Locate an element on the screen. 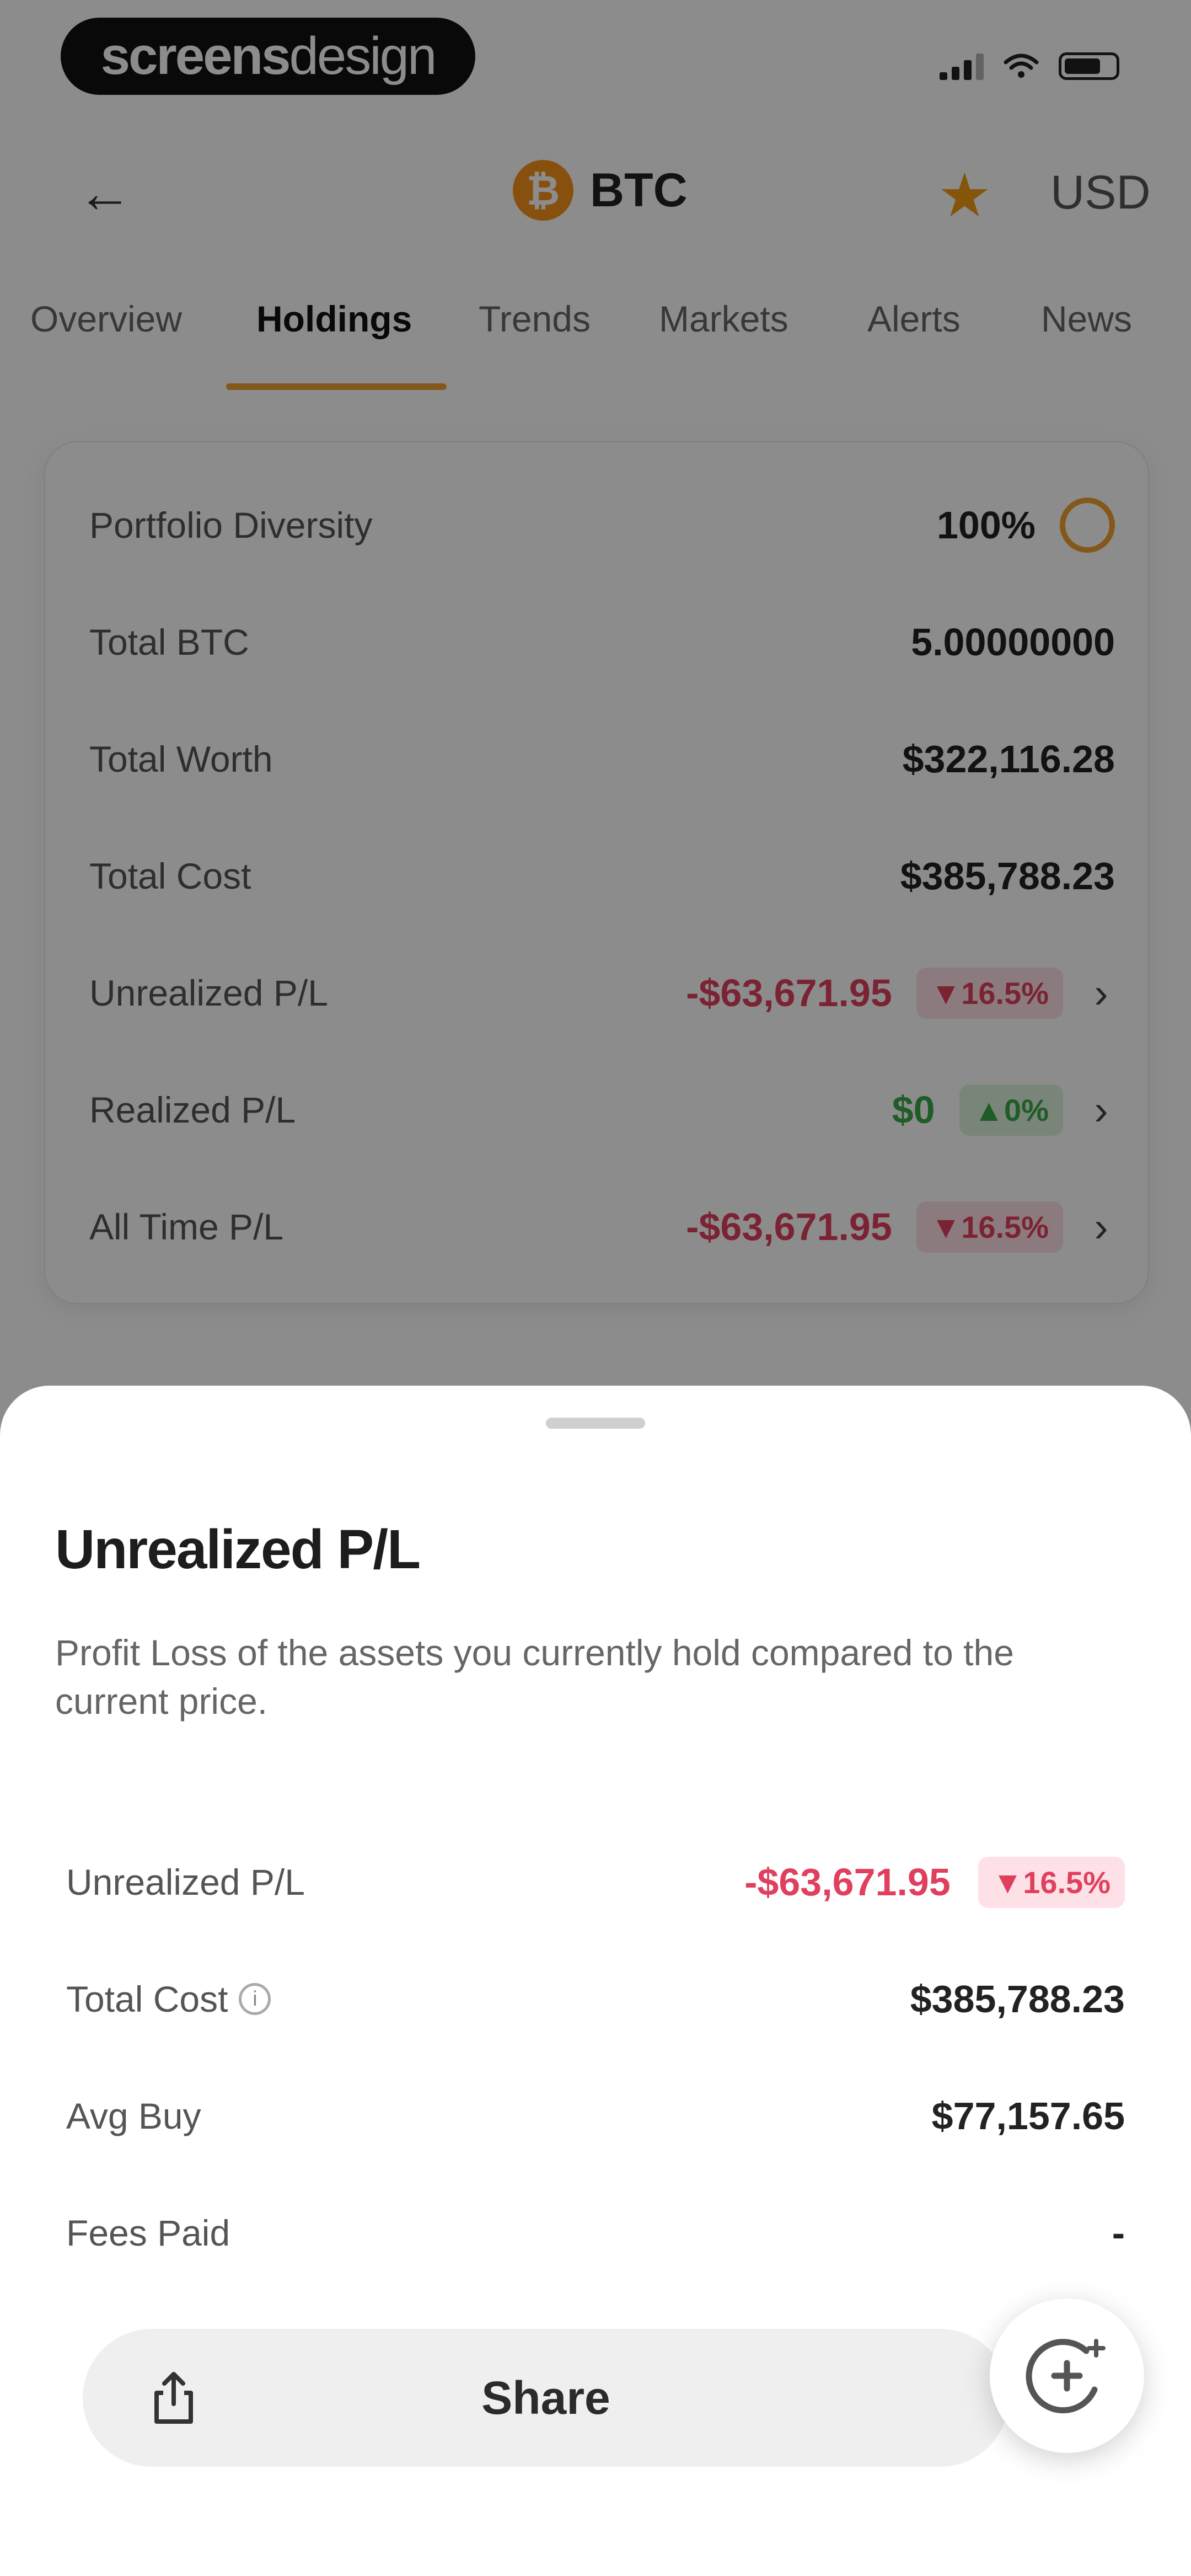  share-icon is located at coordinates (173, 2398).